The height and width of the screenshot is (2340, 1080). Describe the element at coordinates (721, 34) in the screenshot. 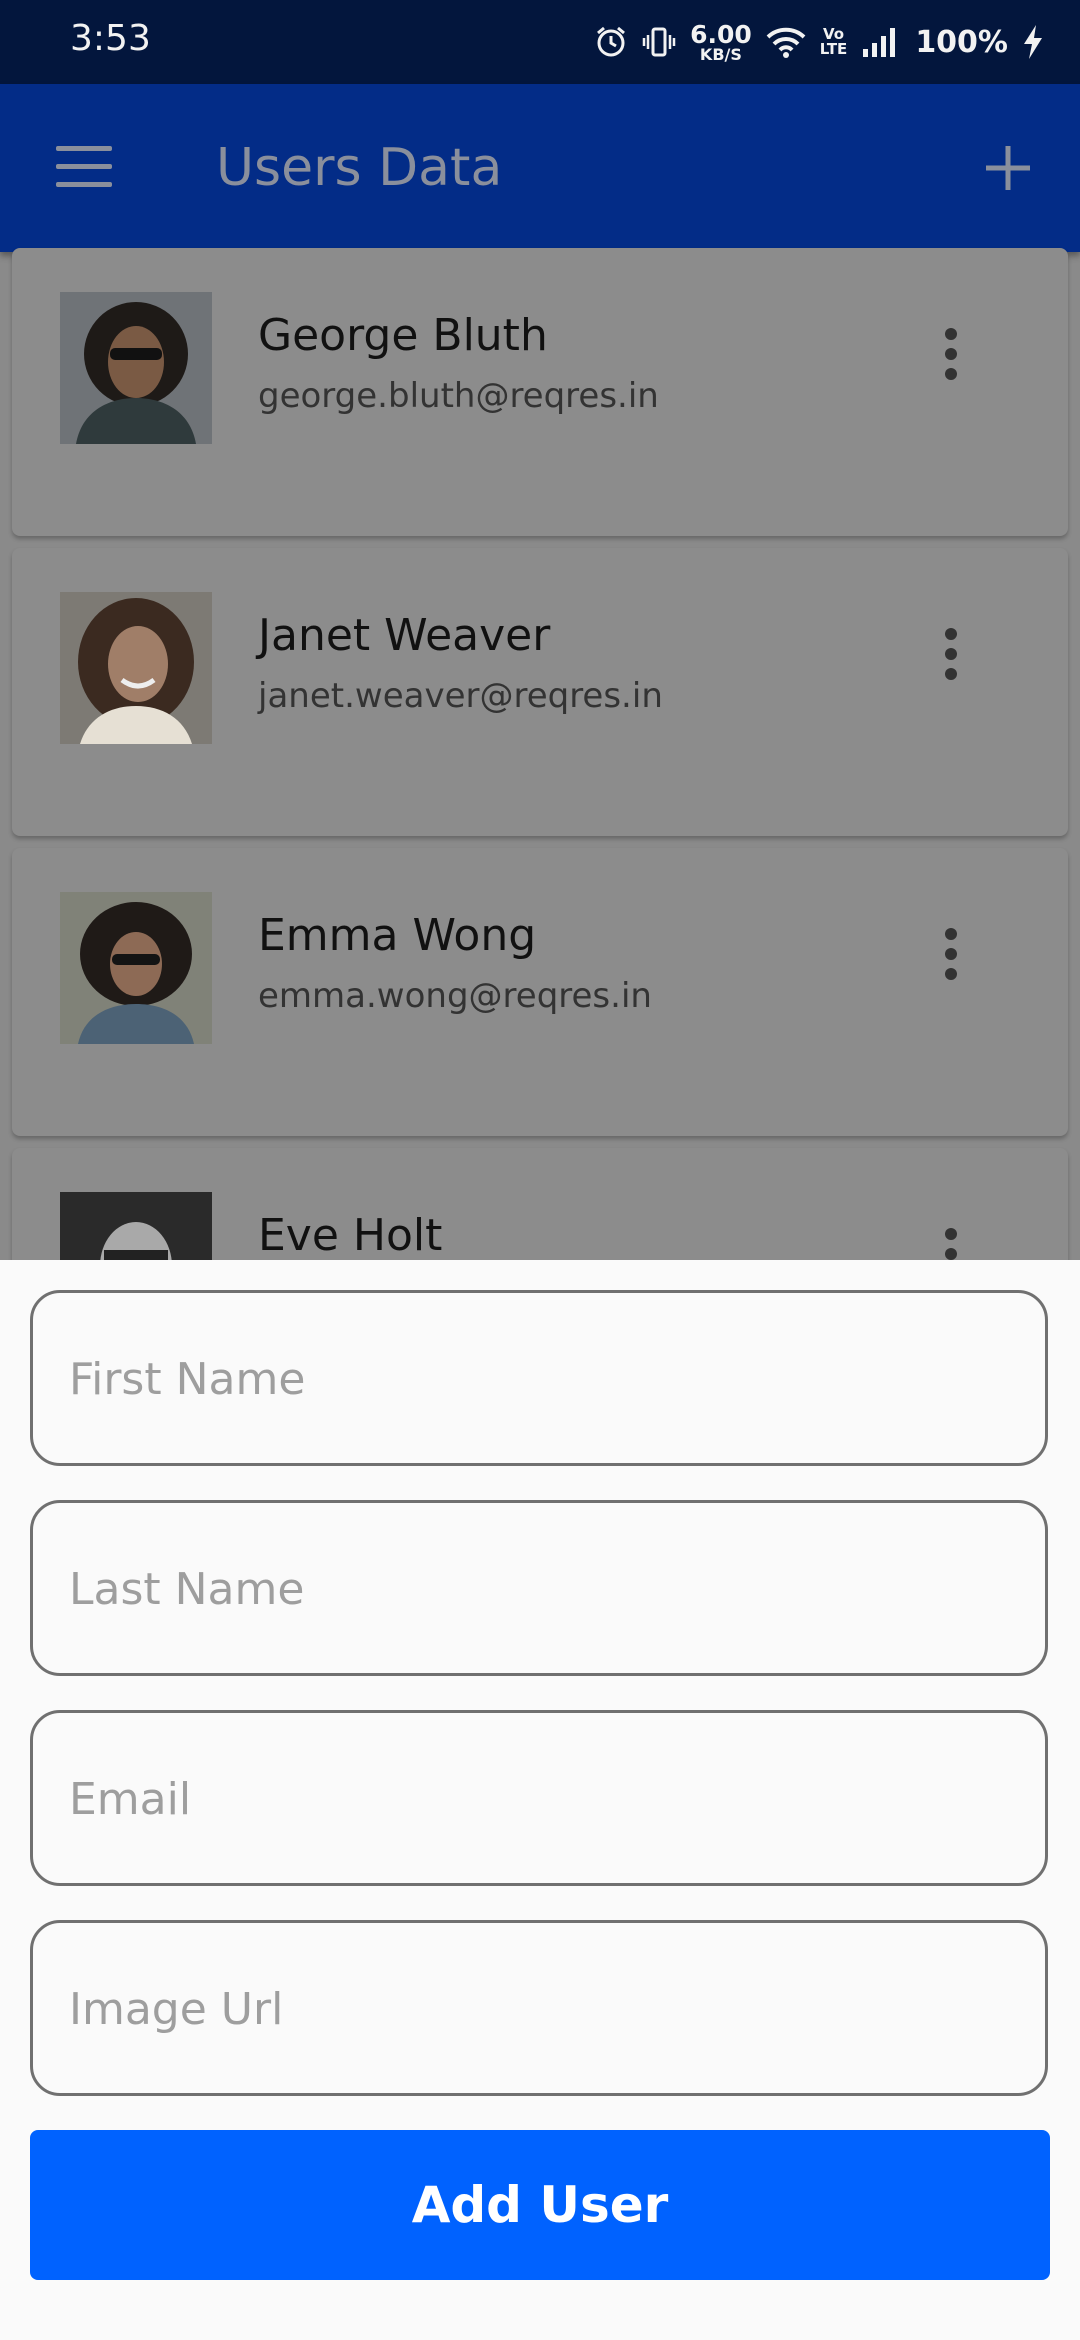

I see `network-speed-value: 6.00` at that location.